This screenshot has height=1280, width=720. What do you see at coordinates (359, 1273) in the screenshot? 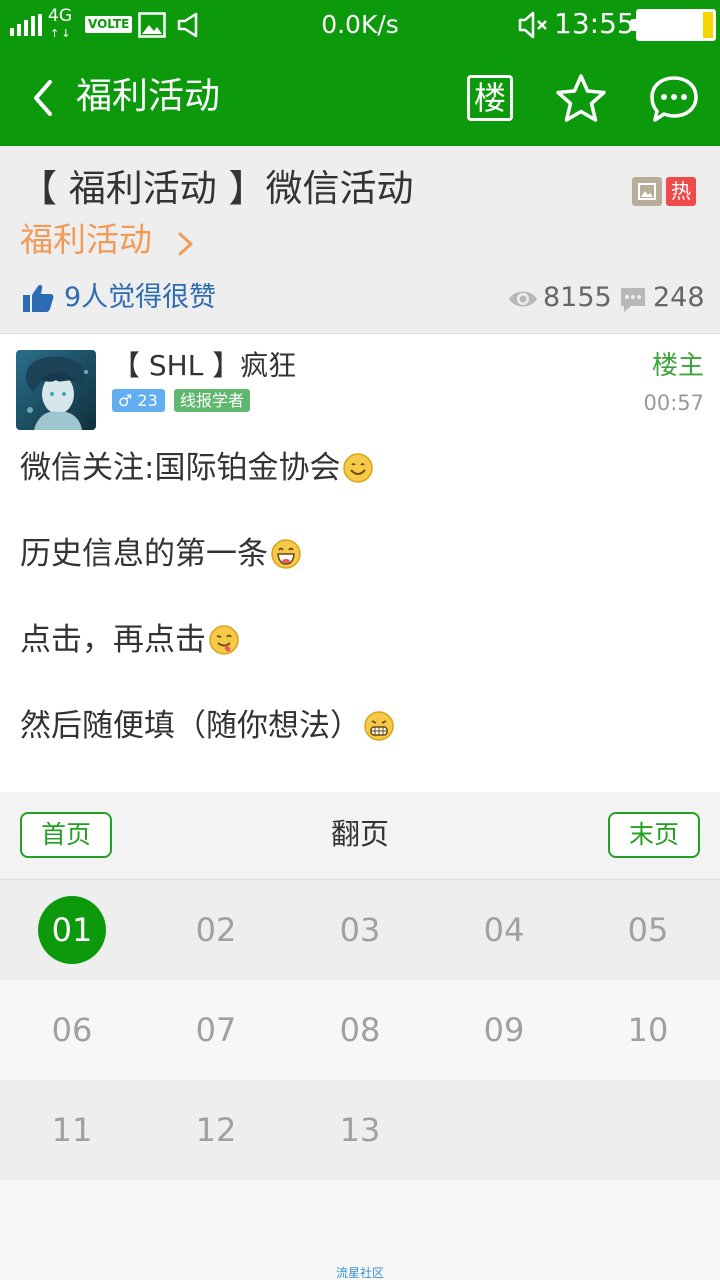
I see `footer-watermark: 流星社区` at bounding box center [359, 1273].